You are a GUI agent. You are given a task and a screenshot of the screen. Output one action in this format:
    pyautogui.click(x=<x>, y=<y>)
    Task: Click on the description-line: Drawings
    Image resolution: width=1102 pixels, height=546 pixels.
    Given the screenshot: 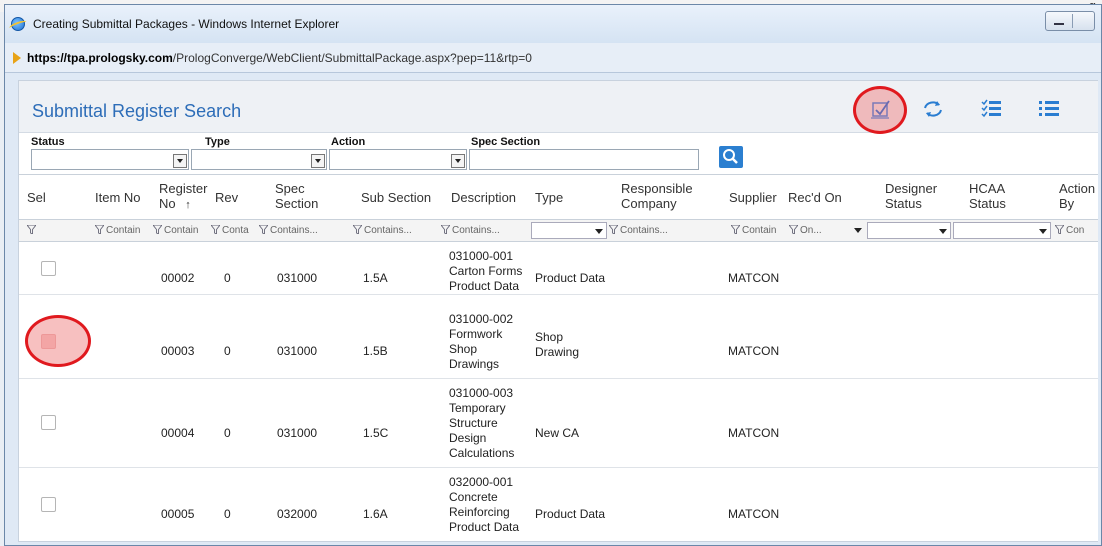 What is the action you would take?
    pyautogui.click(x=474, y=364)
    